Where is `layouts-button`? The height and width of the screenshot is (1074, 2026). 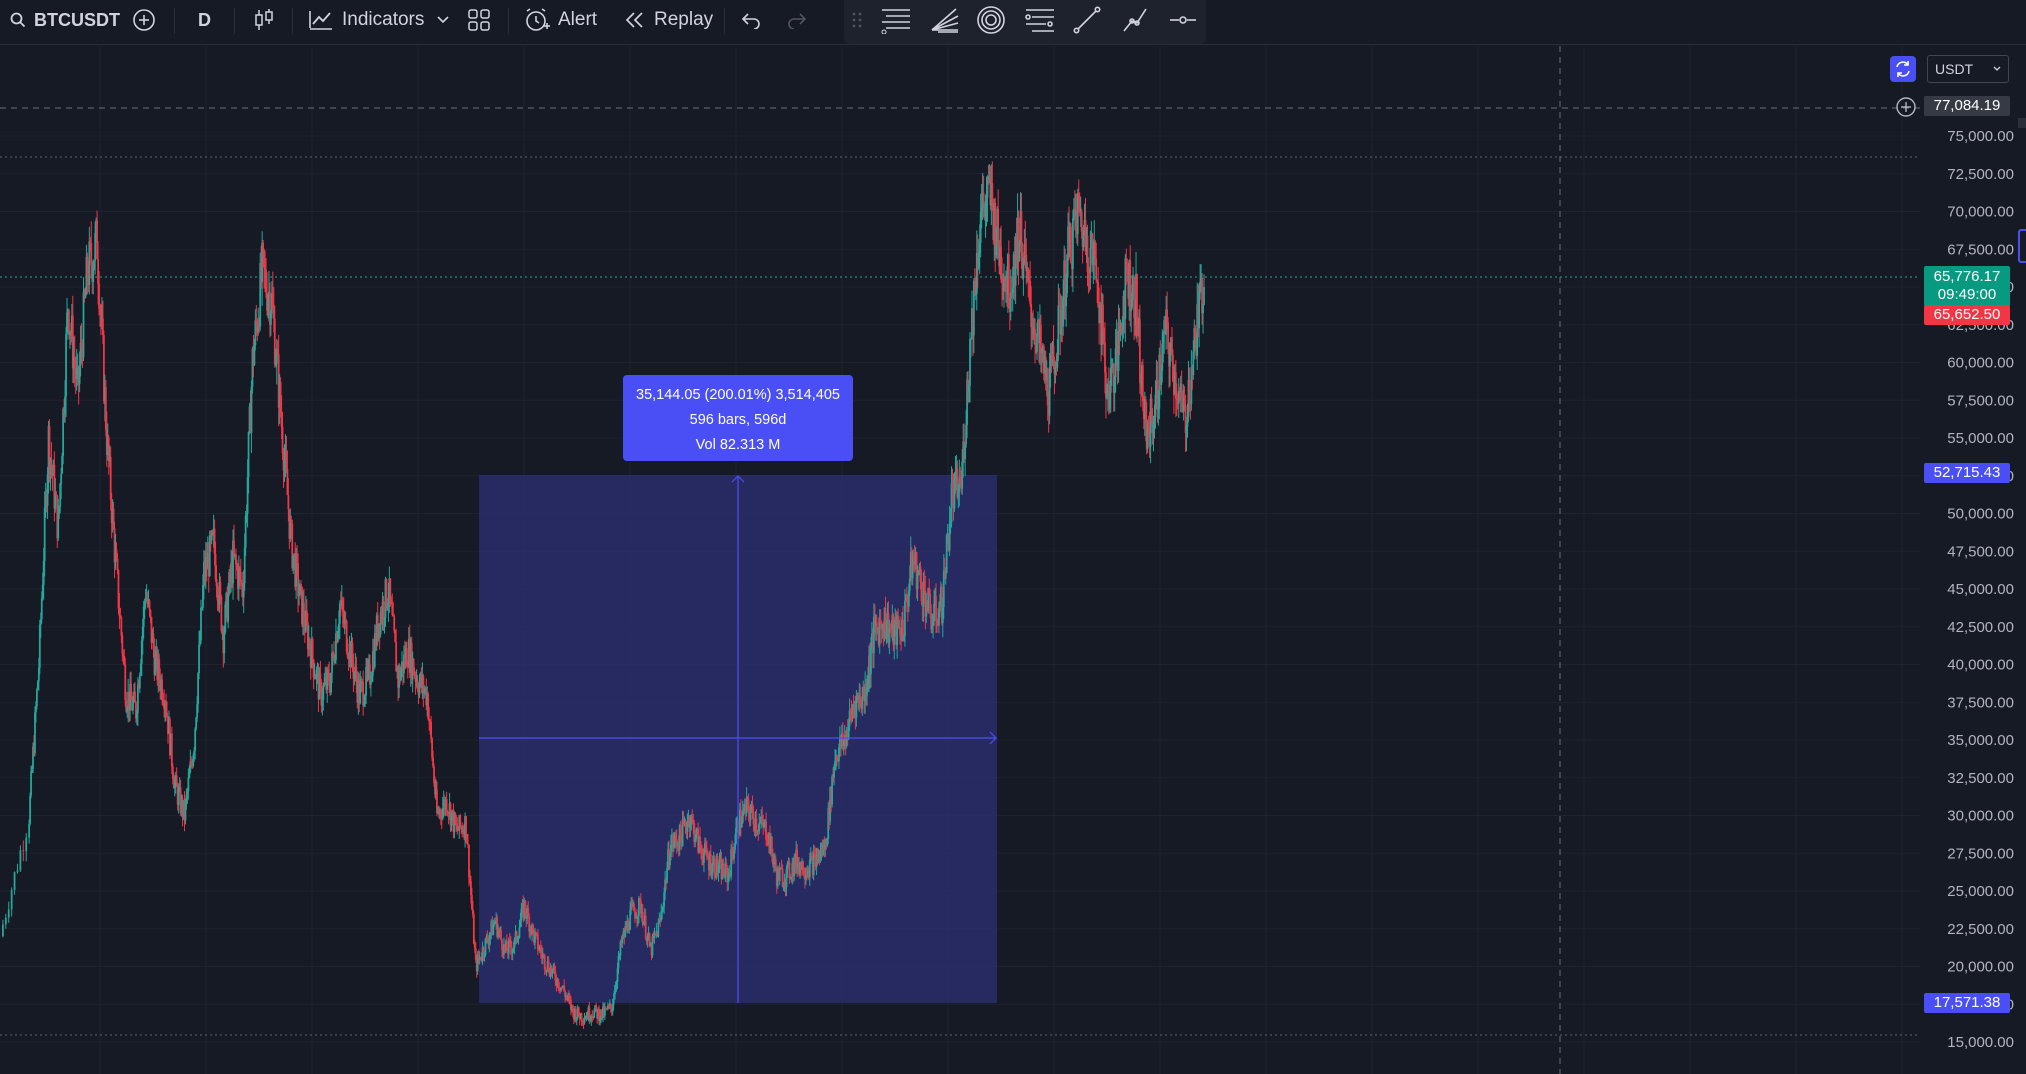
layouts-button is located at coordinates (479, 20).